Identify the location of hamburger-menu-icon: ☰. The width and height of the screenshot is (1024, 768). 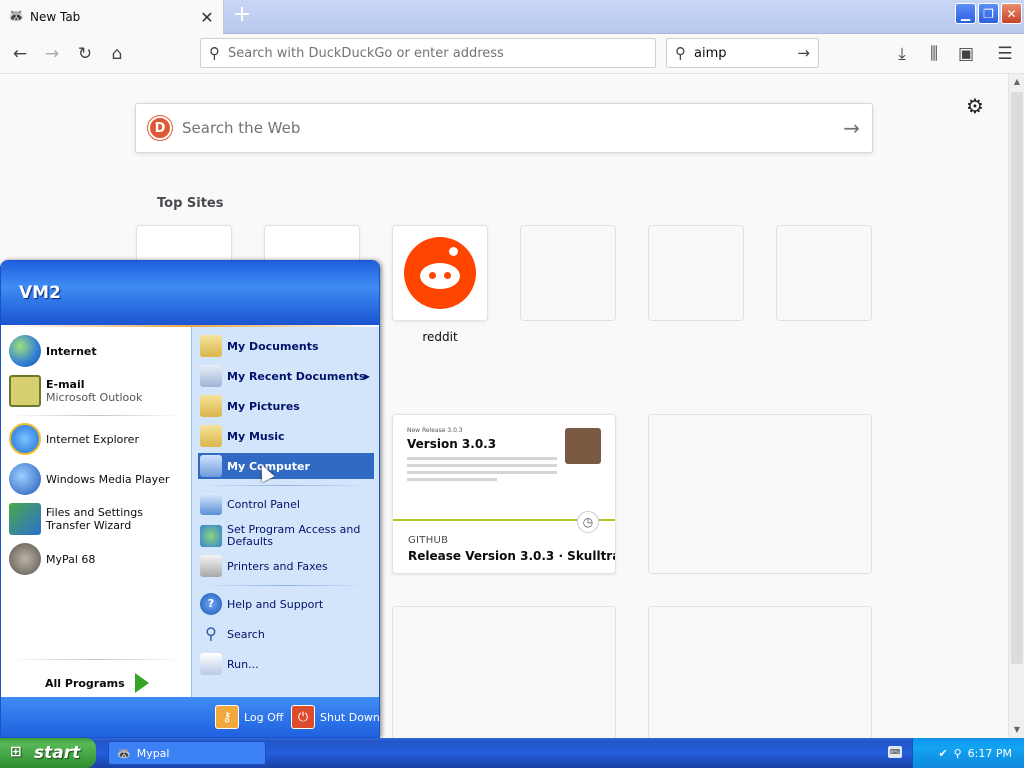
(1005, 54).